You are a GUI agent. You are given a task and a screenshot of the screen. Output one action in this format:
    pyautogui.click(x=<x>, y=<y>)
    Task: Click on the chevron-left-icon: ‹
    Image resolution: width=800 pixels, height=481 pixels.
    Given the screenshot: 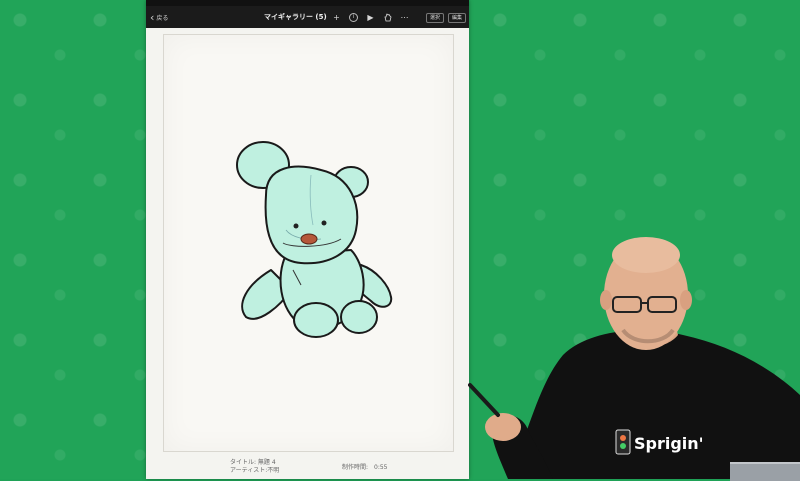 What is the action you would take?
    pyautogui.click(x=152, y=17)
    